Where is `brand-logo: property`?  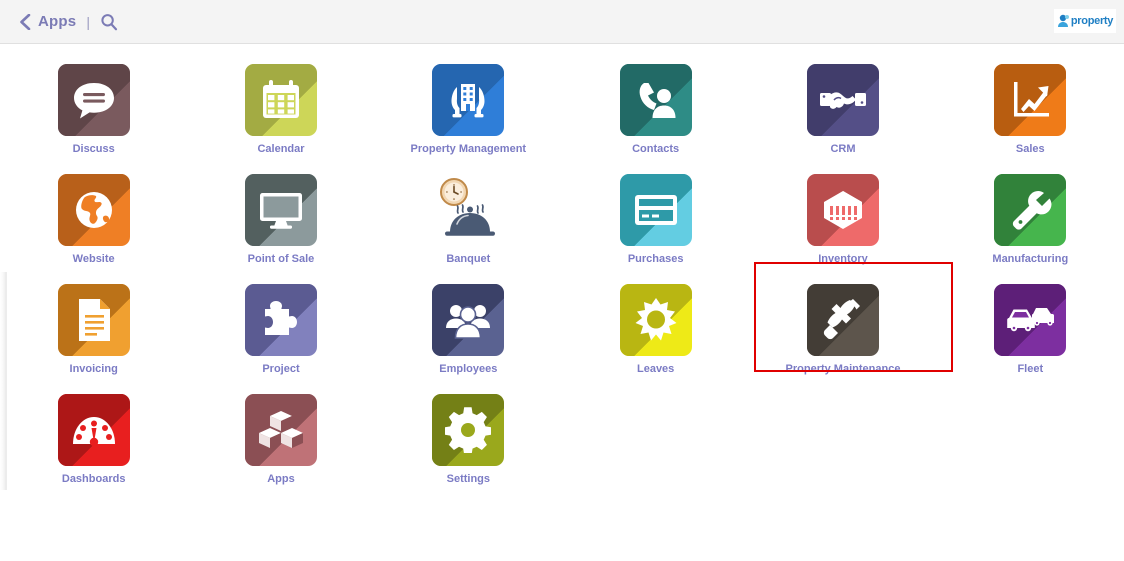 brand-logo: property is located at coordinates (1085, 21).